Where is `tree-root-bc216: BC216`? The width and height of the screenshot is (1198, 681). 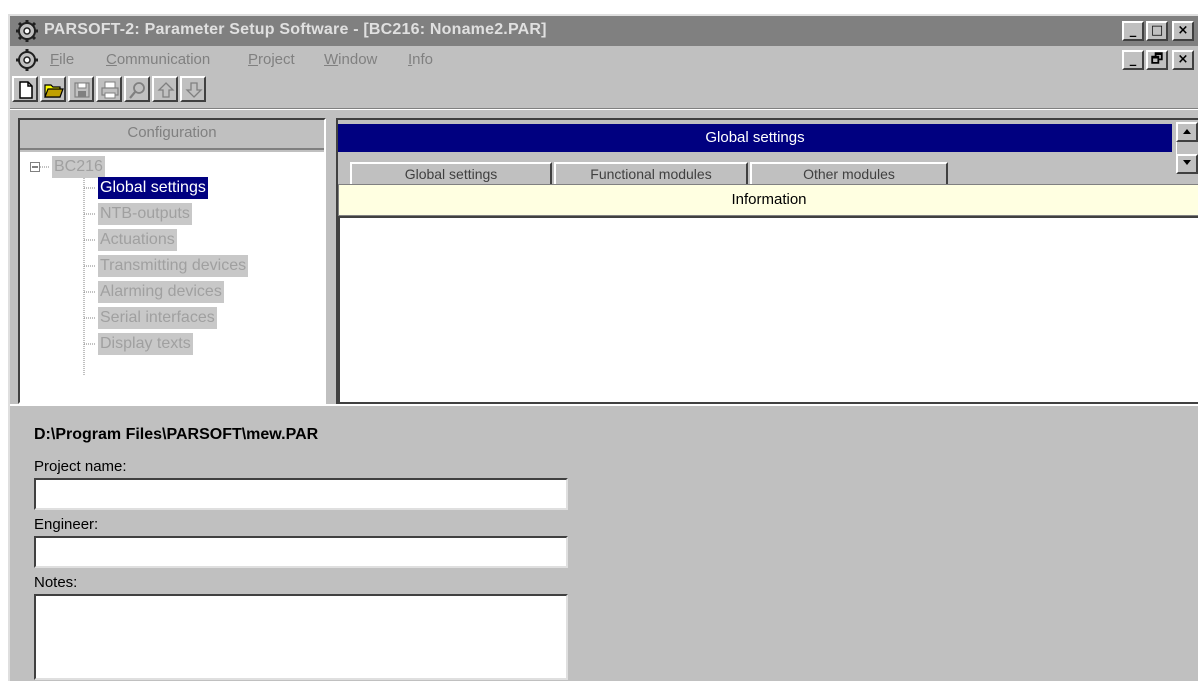 tree-root-bc216: BC216 is located at coordinates (78, 167).